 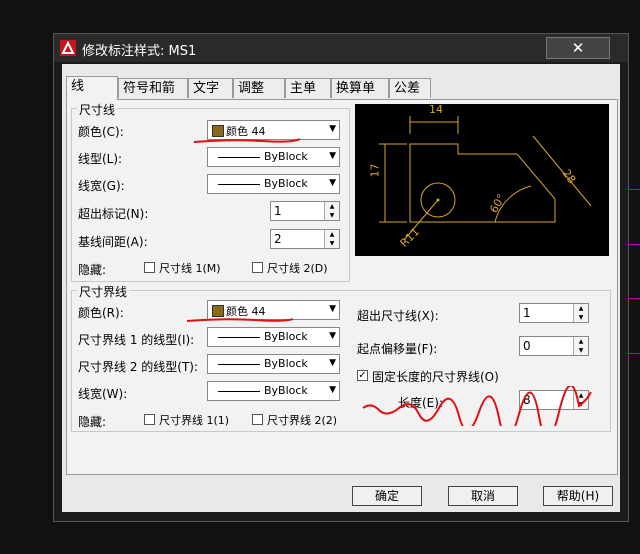 What do you see at coordinates (259, 88) in the screenshot?
I see `tab-fit: 调整` at bounding box center [259, 88].